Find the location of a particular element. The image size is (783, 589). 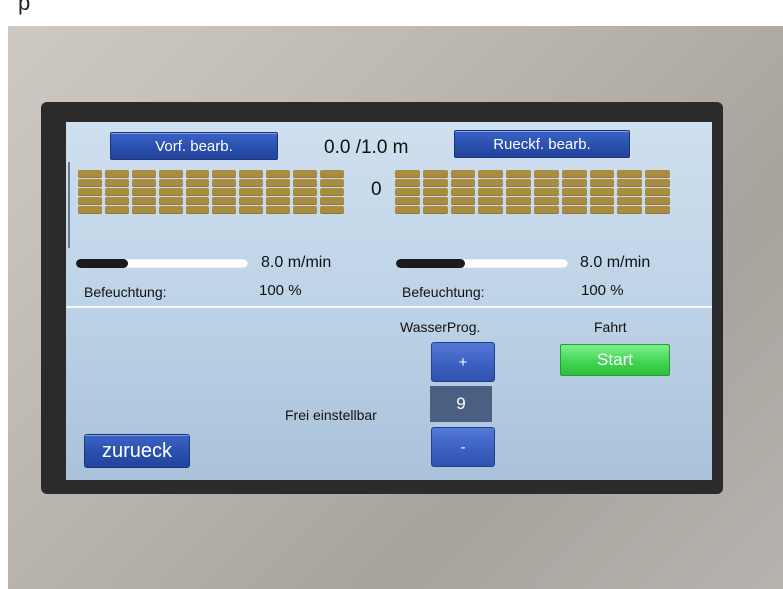

start-button: Start is located at coordinates (615, 360).